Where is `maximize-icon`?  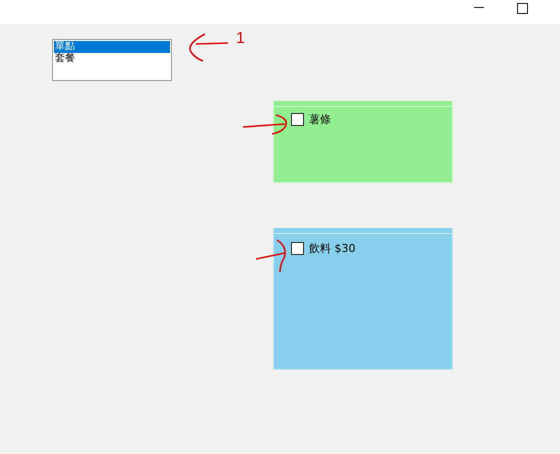 maximize-icon is located at coordinates (522, 8).